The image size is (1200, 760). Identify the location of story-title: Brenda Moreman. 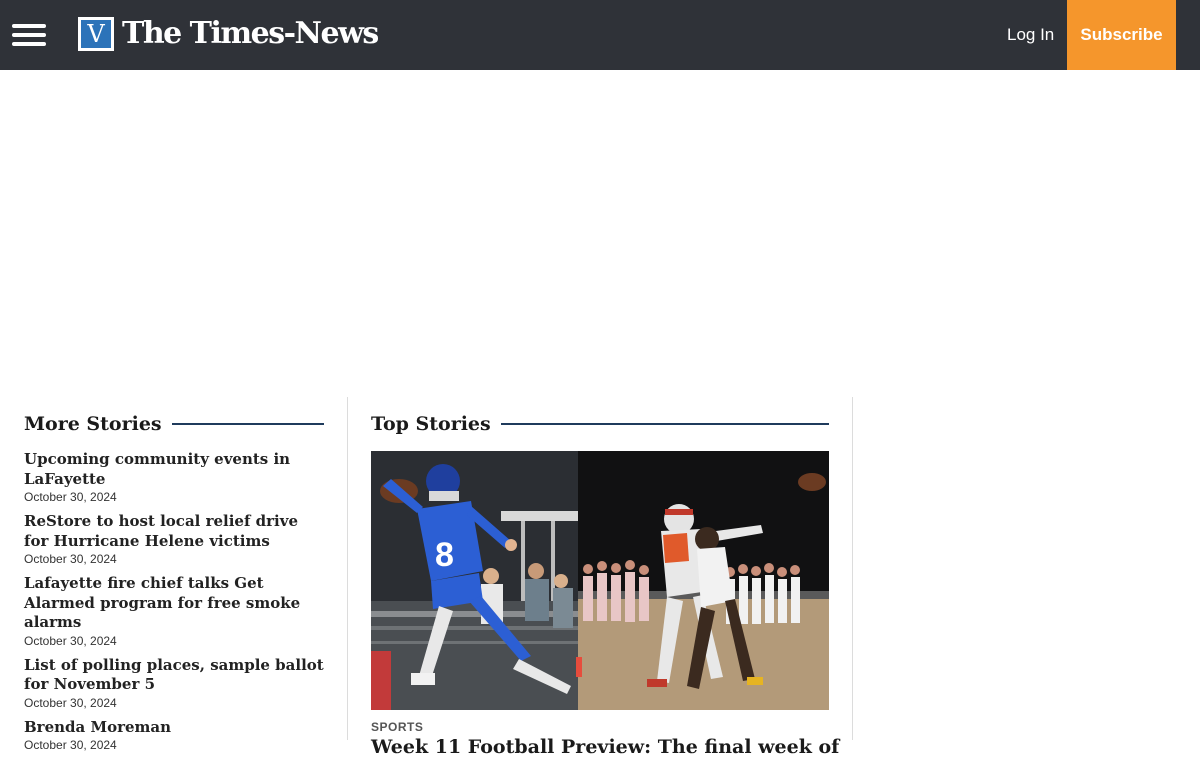
(174, 728).